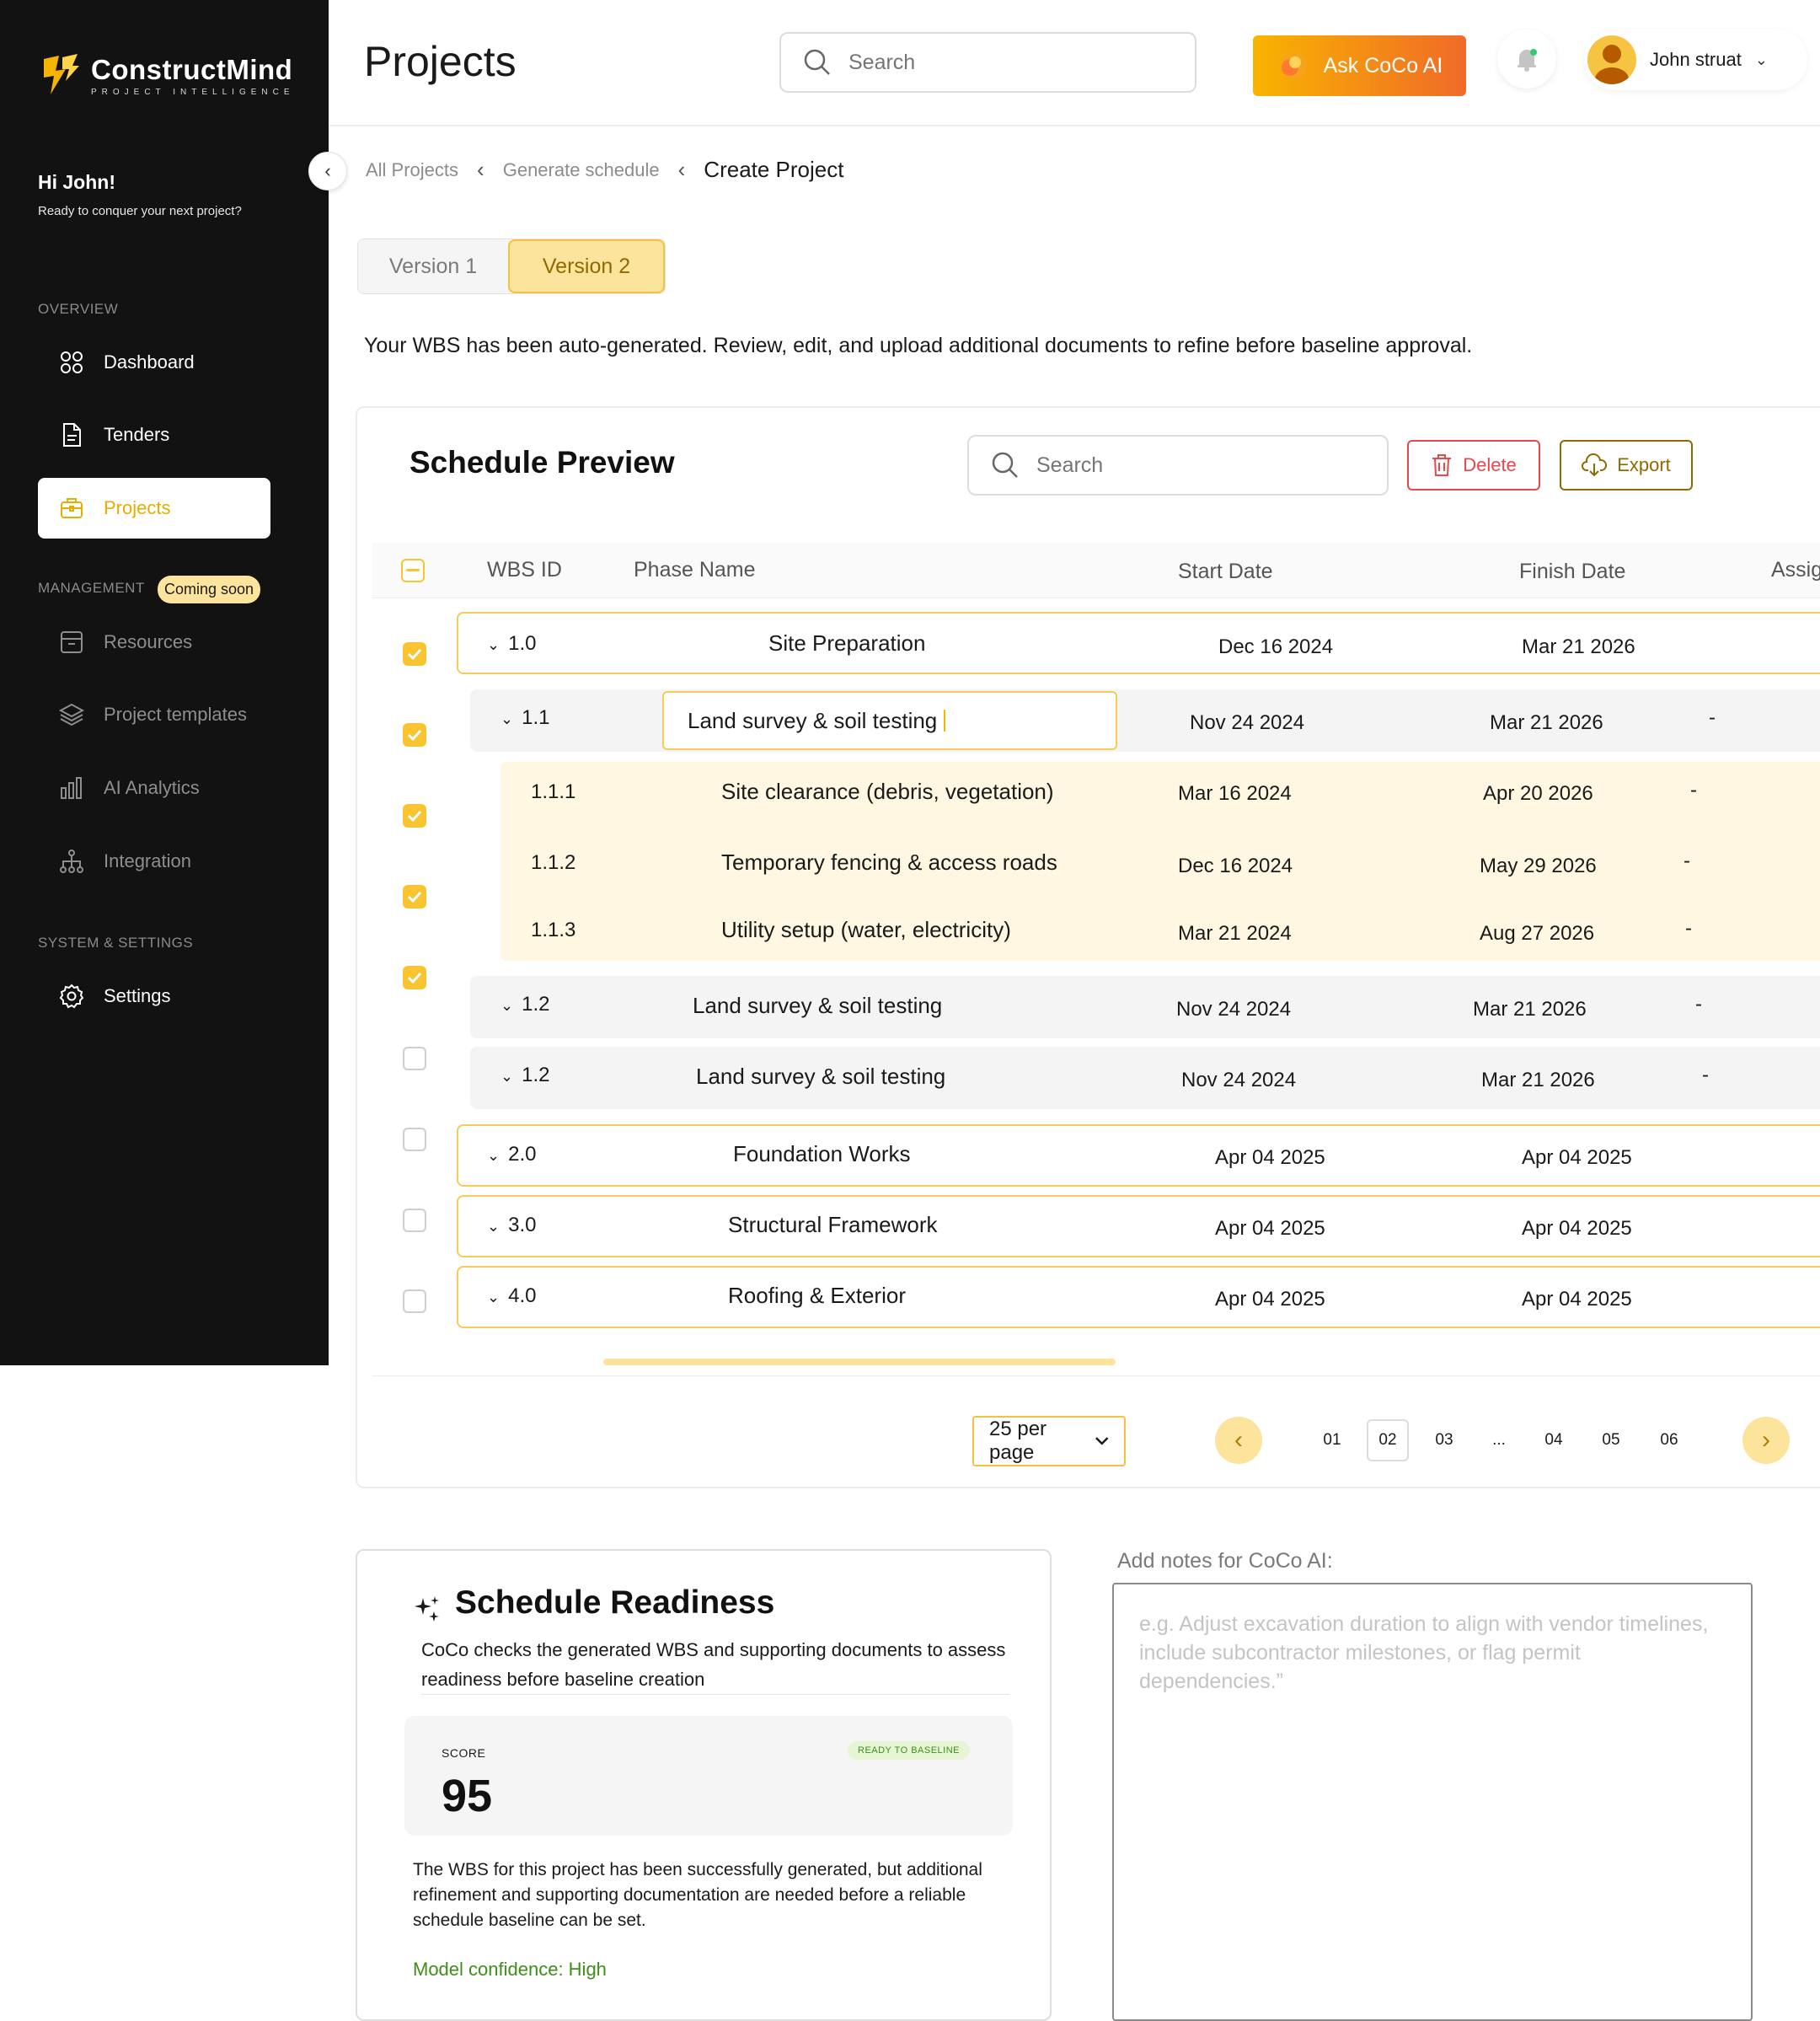  I want to click on user-menu: John struat ⌄, so click(1695, 59).